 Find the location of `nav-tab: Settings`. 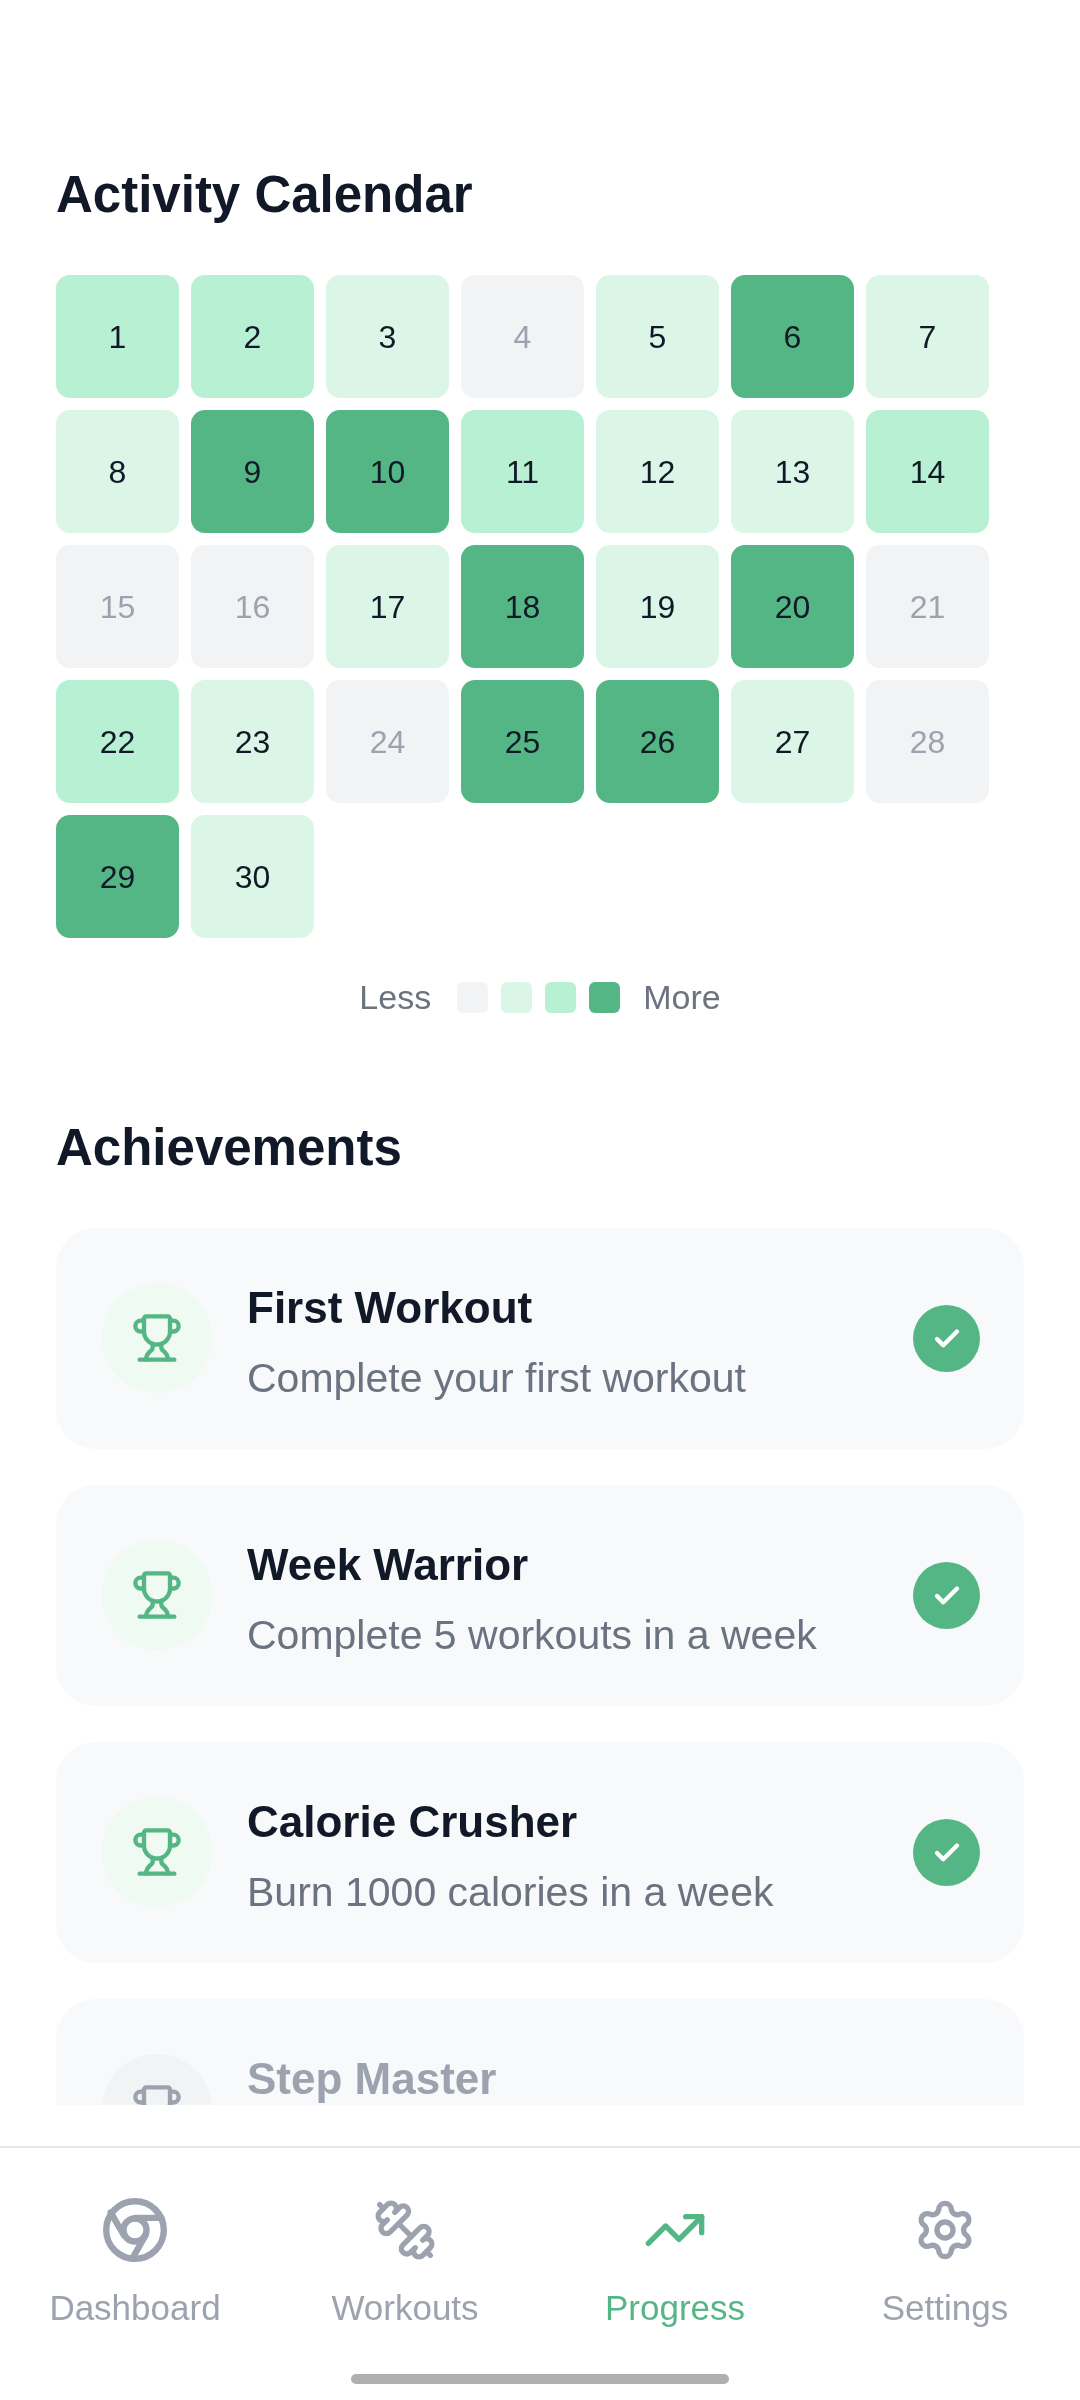

nav-tab: Settings is located at coordinates (945, 2263).